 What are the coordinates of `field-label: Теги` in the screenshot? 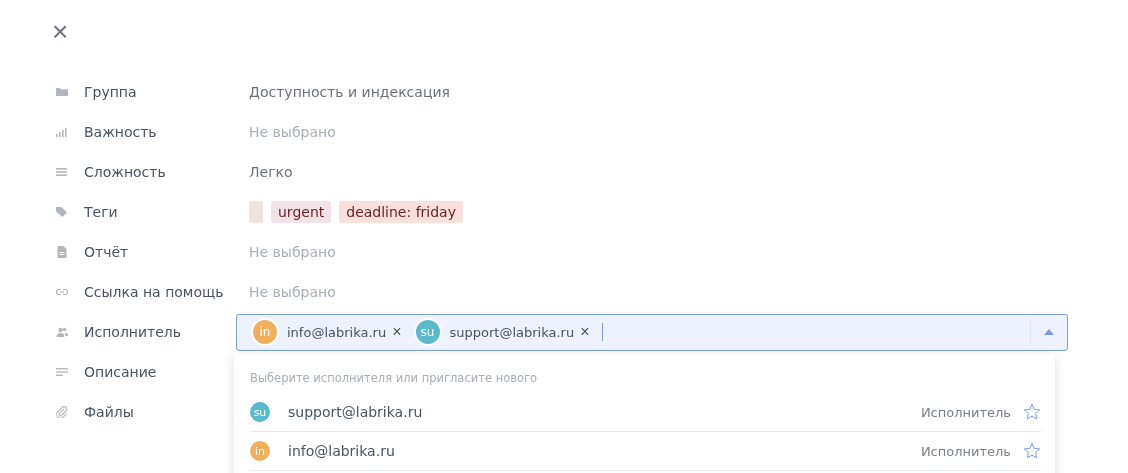 It's located at (101, 212).